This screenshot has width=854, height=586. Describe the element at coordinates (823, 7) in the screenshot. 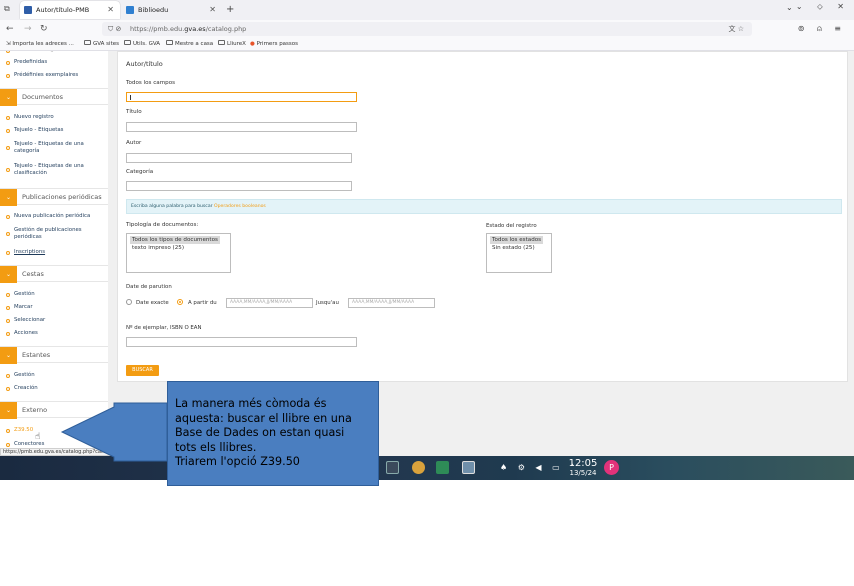

I see `window-controls: ⌄ ⬦ ✕` at that location.